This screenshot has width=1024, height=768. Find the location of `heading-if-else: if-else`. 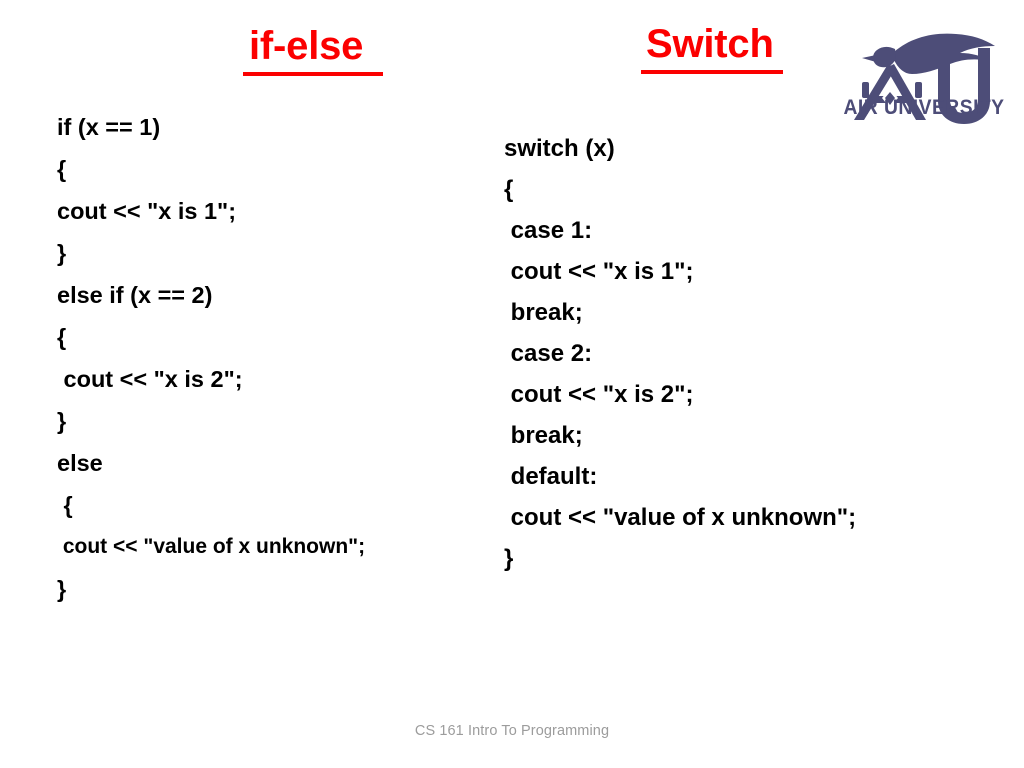

heading-if-else: if-else is located at coordinates (306, 46).